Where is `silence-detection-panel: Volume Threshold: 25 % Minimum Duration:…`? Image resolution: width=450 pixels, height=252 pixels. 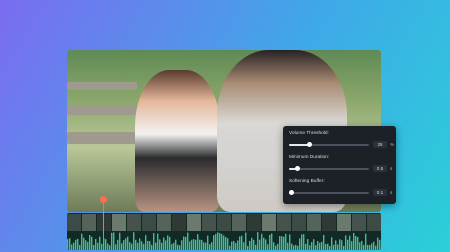 silence-detection-panel: Volume Threshold: 25 % Minimum Duration:… is located at coordinates (339, 165).